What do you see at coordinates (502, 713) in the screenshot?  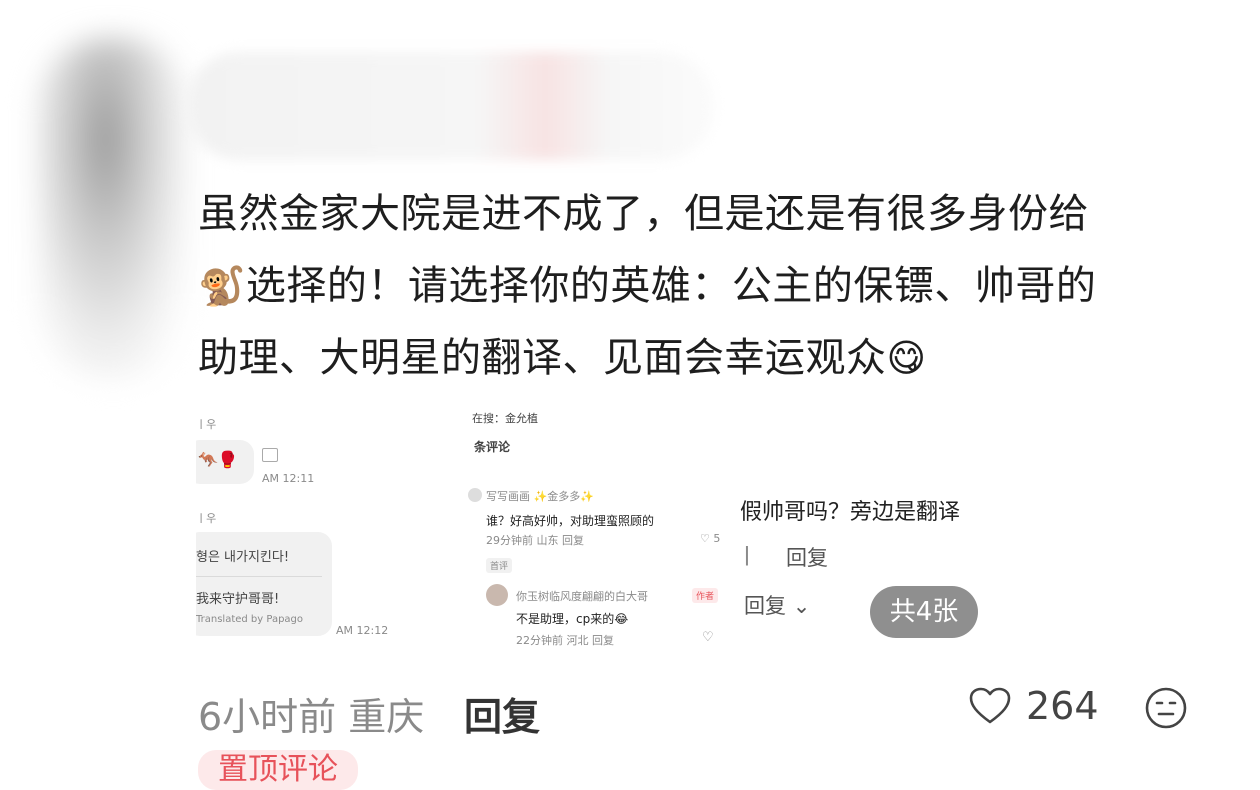 I see `reply-button: 回复` at bounding box center [502, 713].